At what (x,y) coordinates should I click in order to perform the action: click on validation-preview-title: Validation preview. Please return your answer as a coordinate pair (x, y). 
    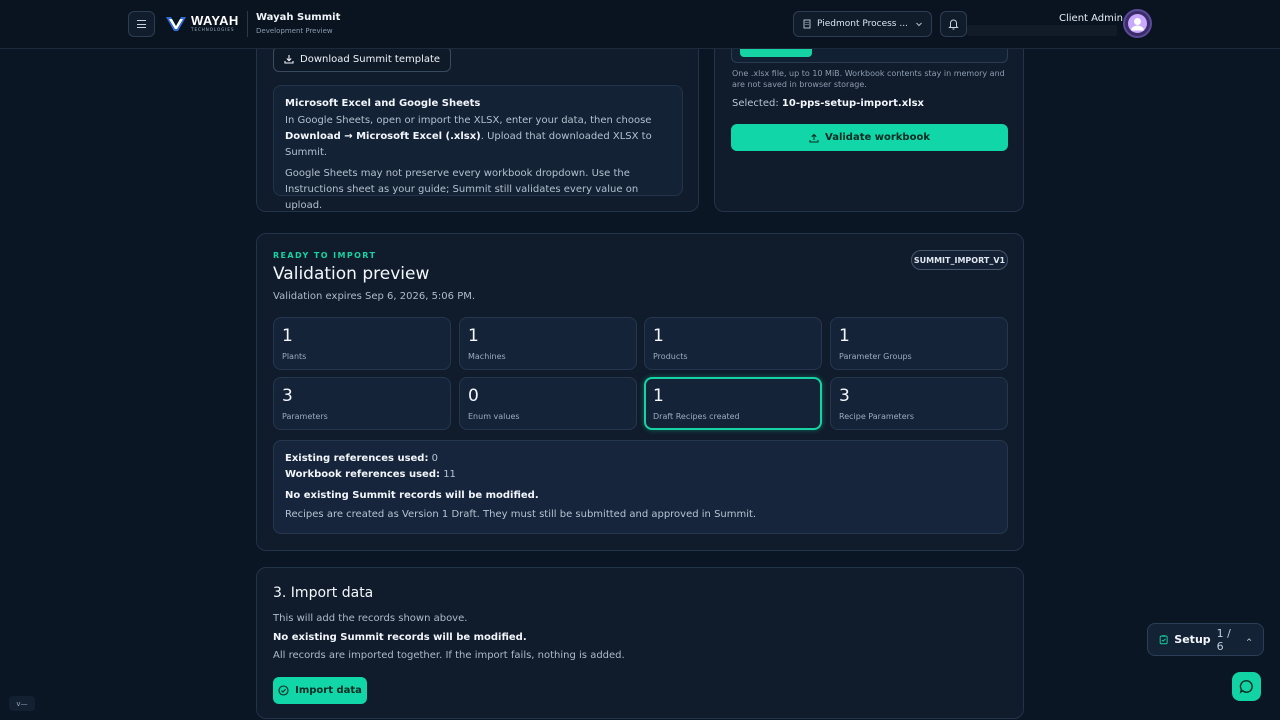
    Looking at the image, I should click on (351, 274).